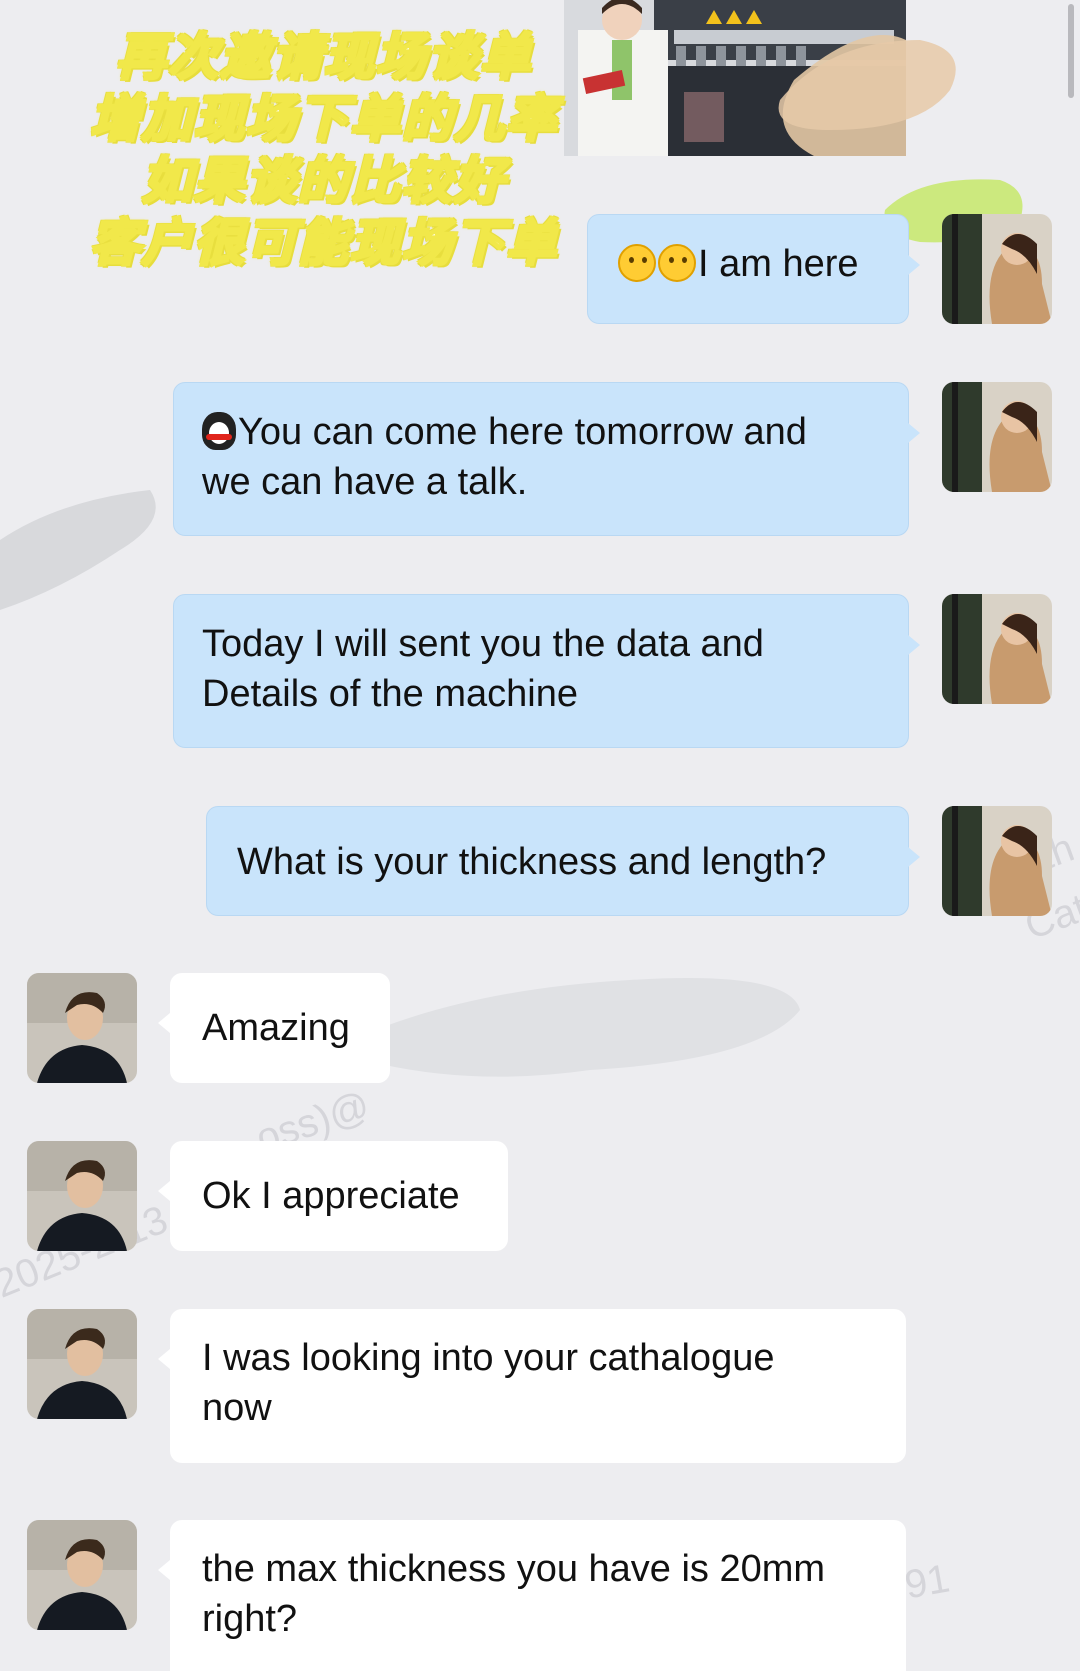 This screenshot has width=1080, height=1671. What do you see at coordinates (237, 1408) in the screenshot?
I see `message-text-line: now` at bounding box center [237, 1408].